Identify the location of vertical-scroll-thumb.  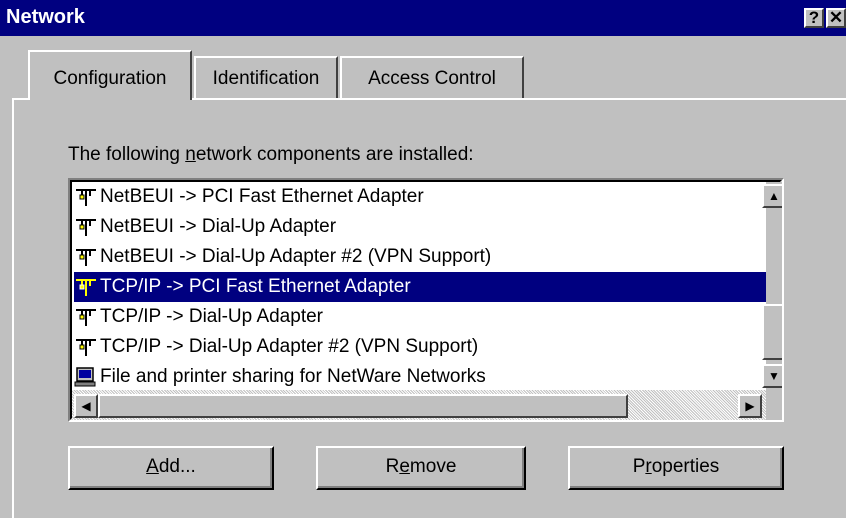
(772, 332).